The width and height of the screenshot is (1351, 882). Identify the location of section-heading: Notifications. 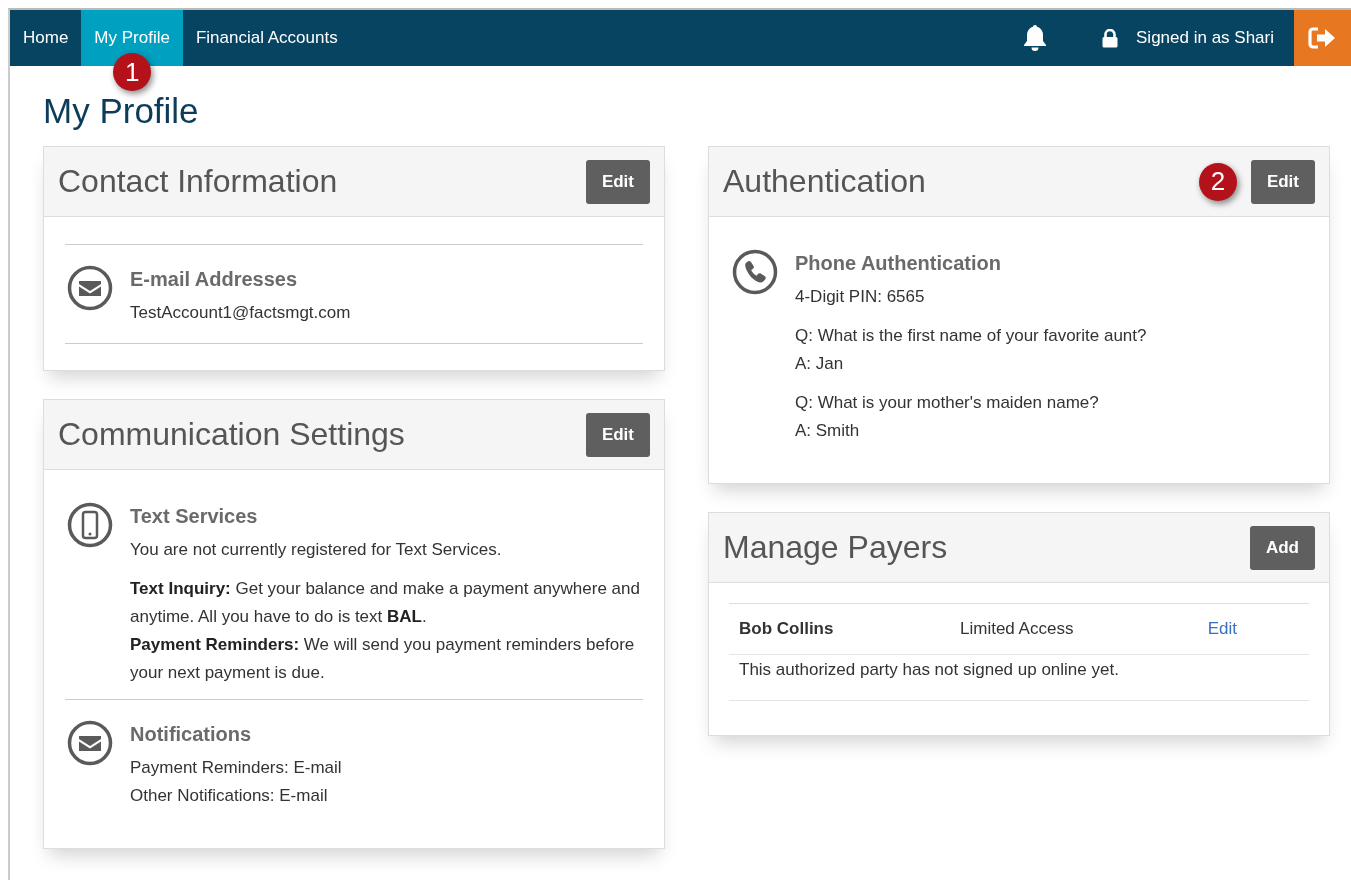
(191, 734).